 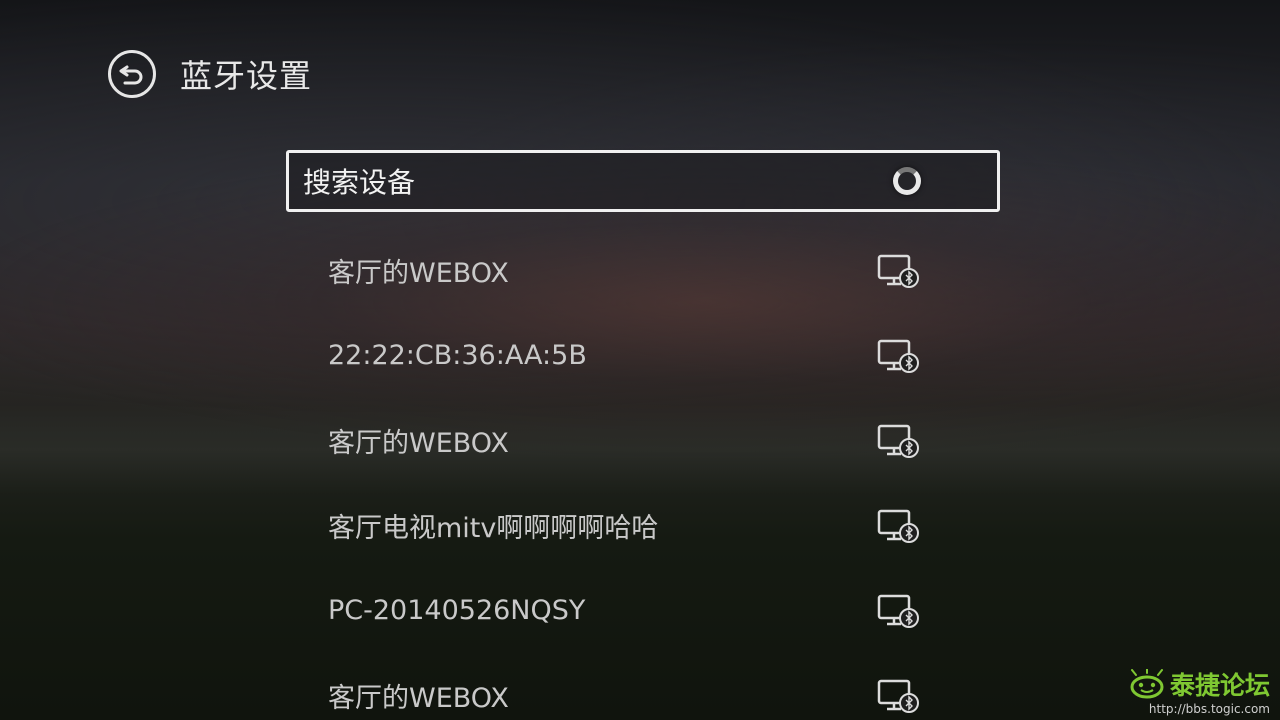 What do you see at coordinates (493, 528) in the screenshot?
I see `device-name: 客厅电视mitv啊啊啊啊哈哈` at bounding box center [493, 528].